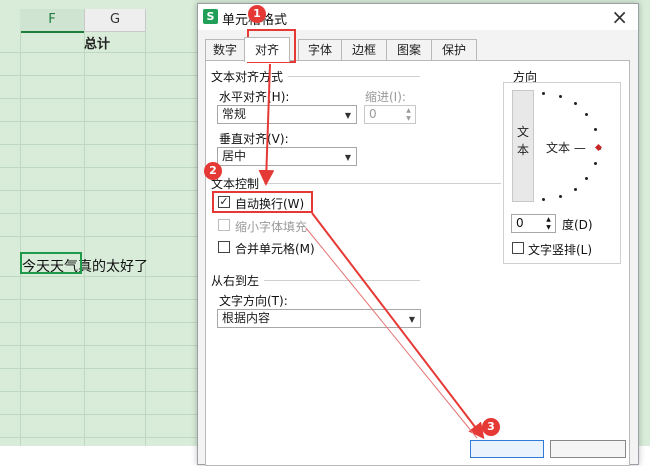 This screenshot has height=466, width=650. What do you see at coordinates (385, 97) in the screenshot?
I see `indent-label: 缩进(I):` at bounding box center [385, 97].